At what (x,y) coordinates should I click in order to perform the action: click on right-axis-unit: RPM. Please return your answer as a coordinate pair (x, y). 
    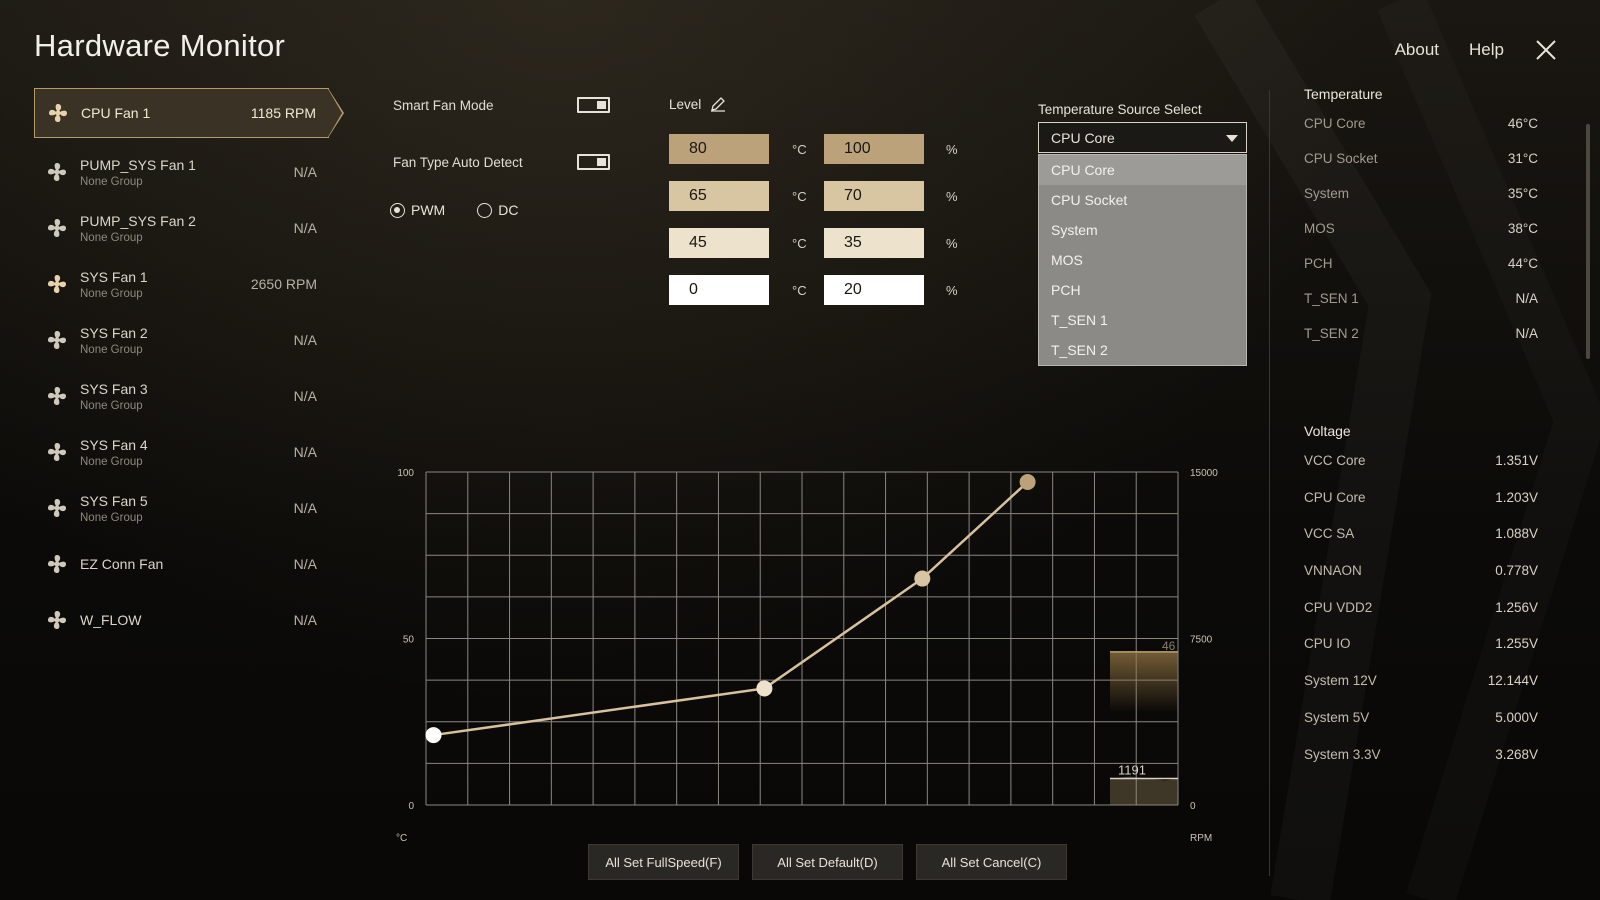
    Looking at the image, I should click on (1201, 838).